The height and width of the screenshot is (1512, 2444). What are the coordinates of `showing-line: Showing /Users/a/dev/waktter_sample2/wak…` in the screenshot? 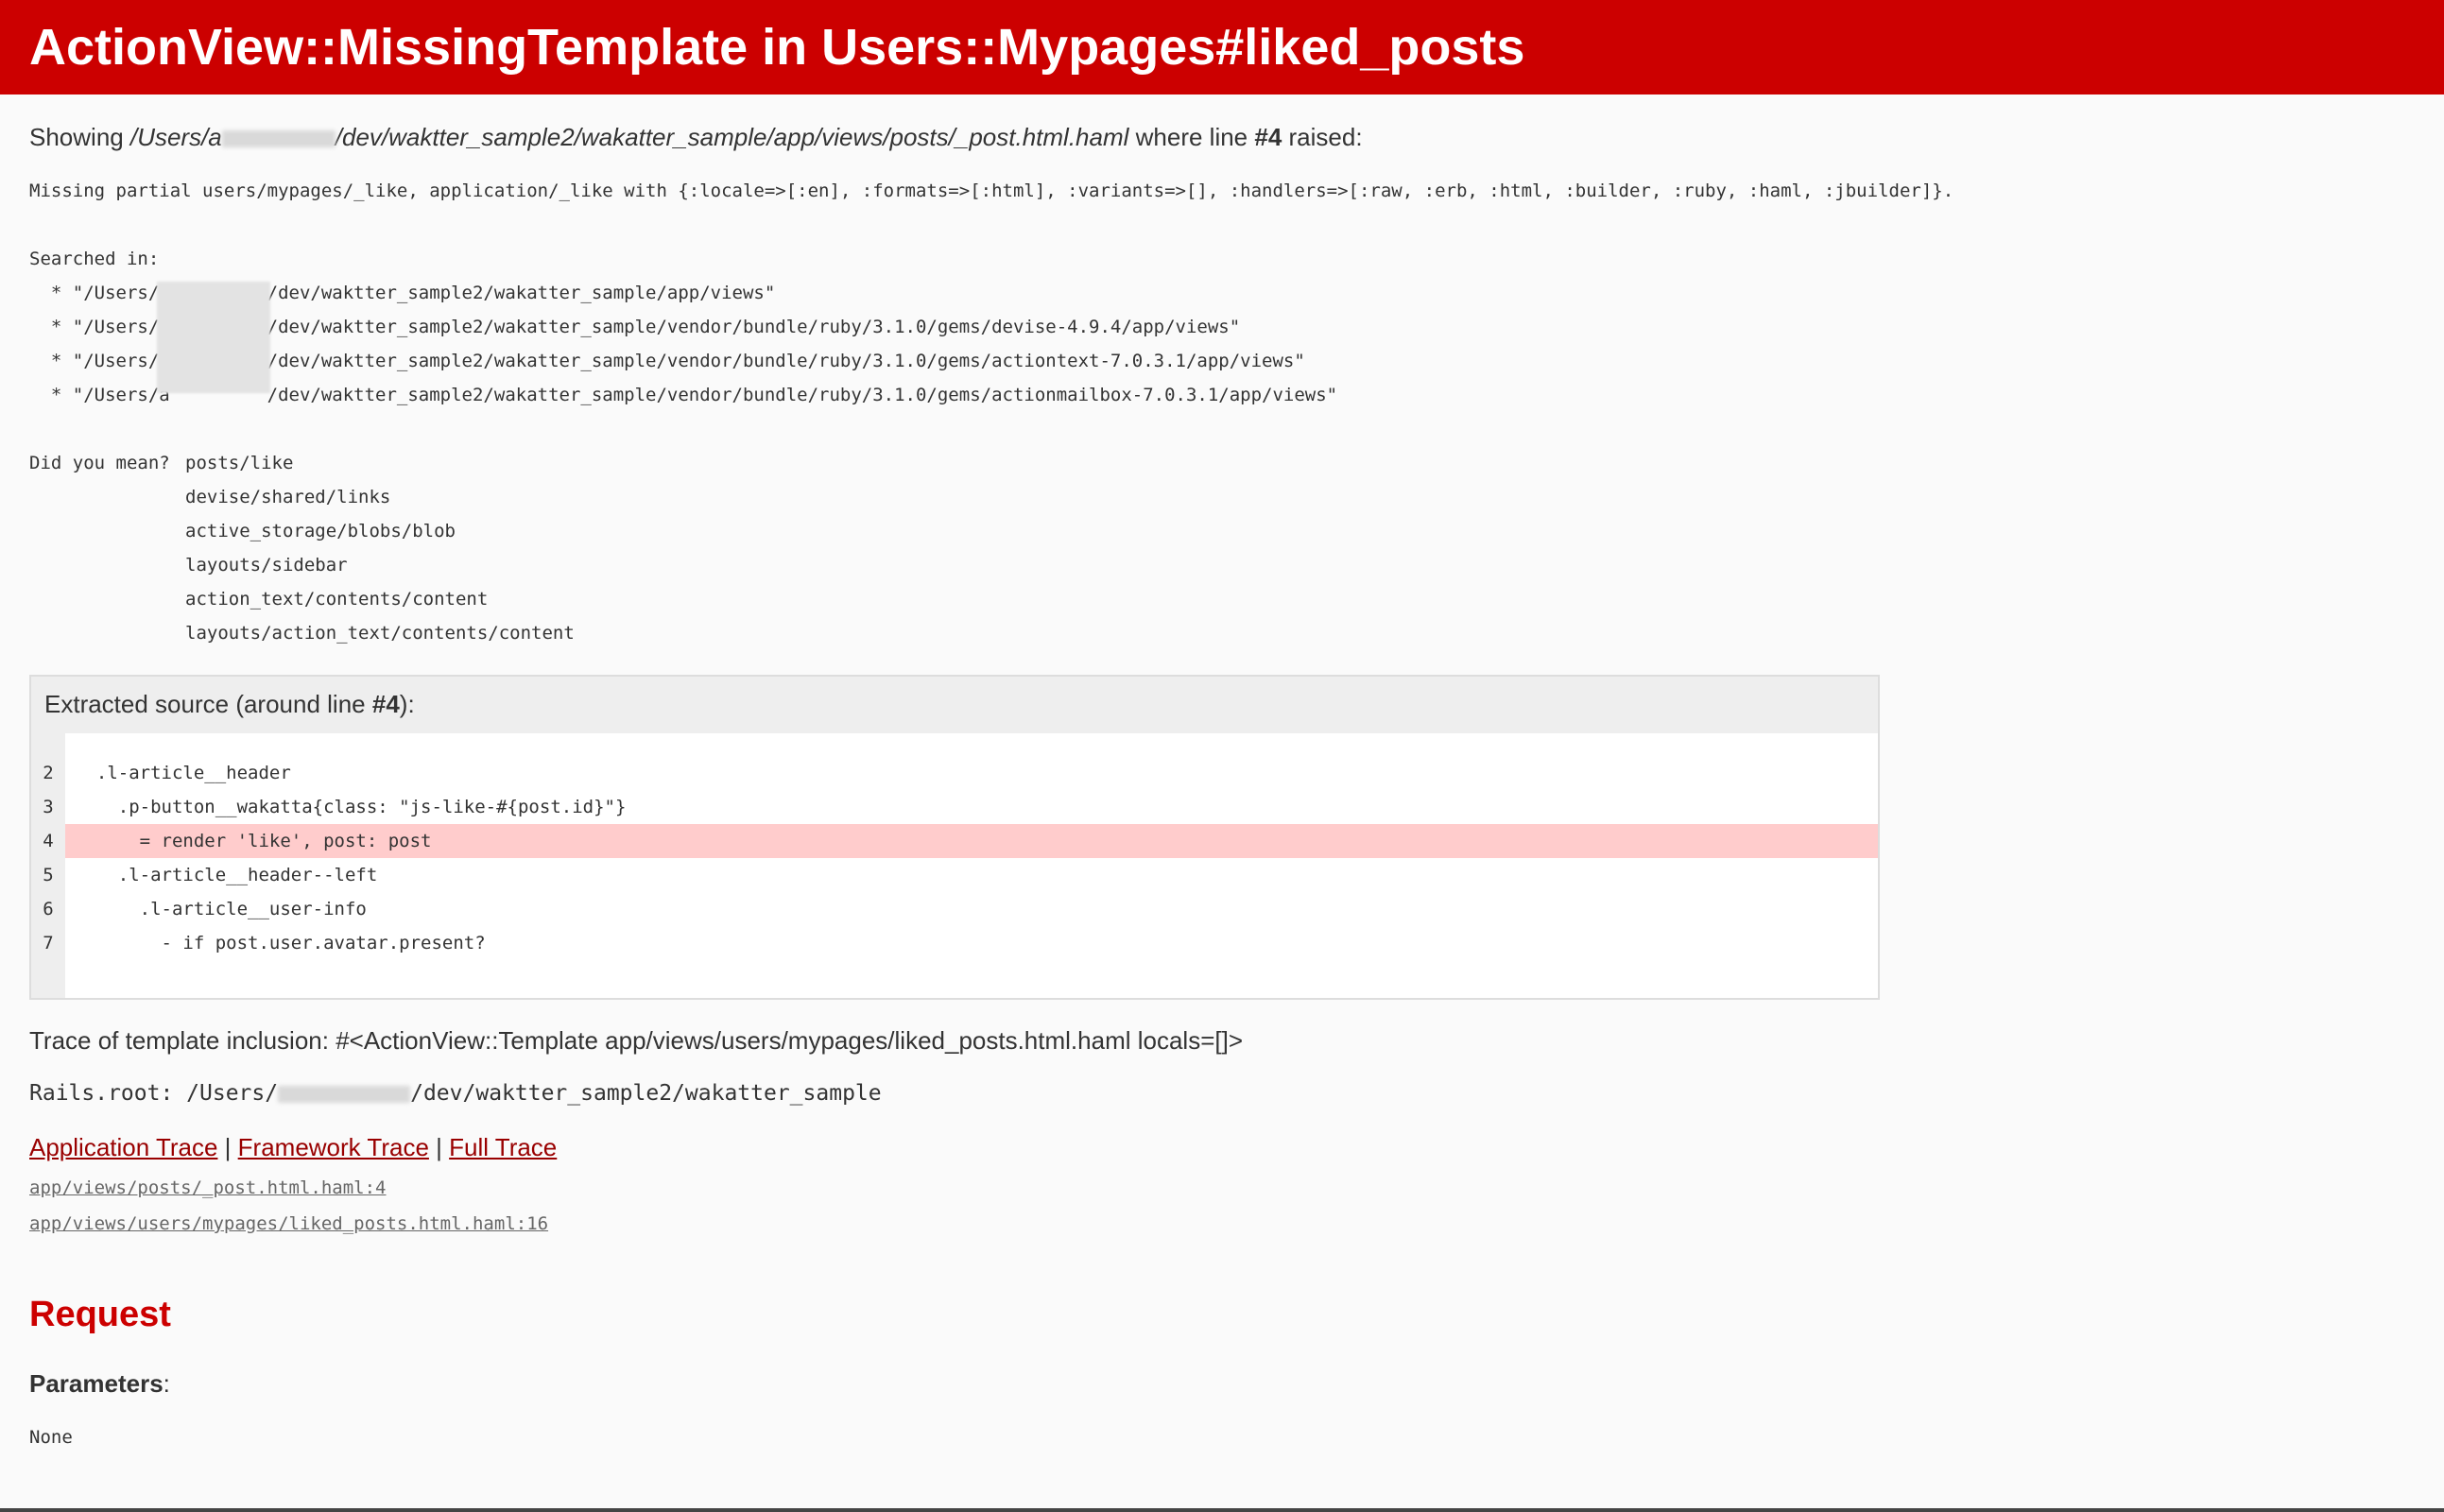 It's located at (696, 137).